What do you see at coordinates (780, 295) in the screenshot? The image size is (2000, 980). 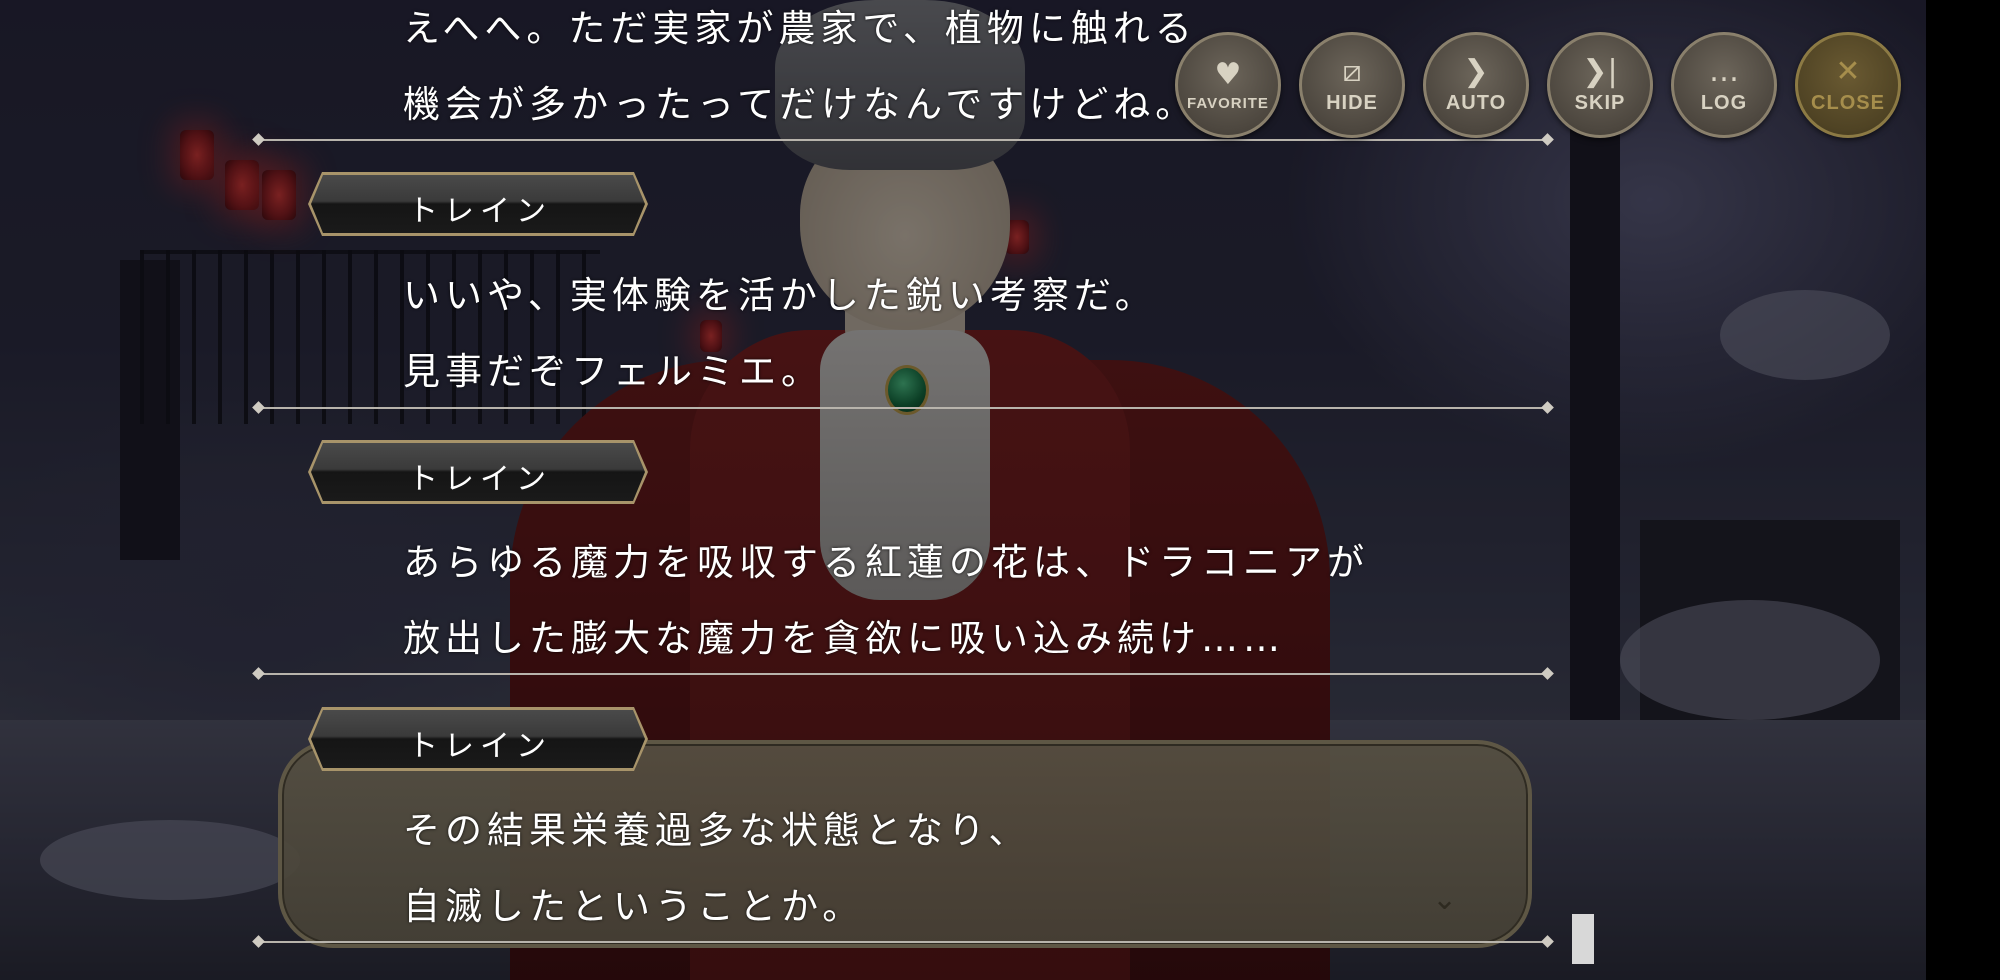 I see `dialogue-line: いいや、実体験を活かした鋭い考察だ。` at bounding box center [780, 295].